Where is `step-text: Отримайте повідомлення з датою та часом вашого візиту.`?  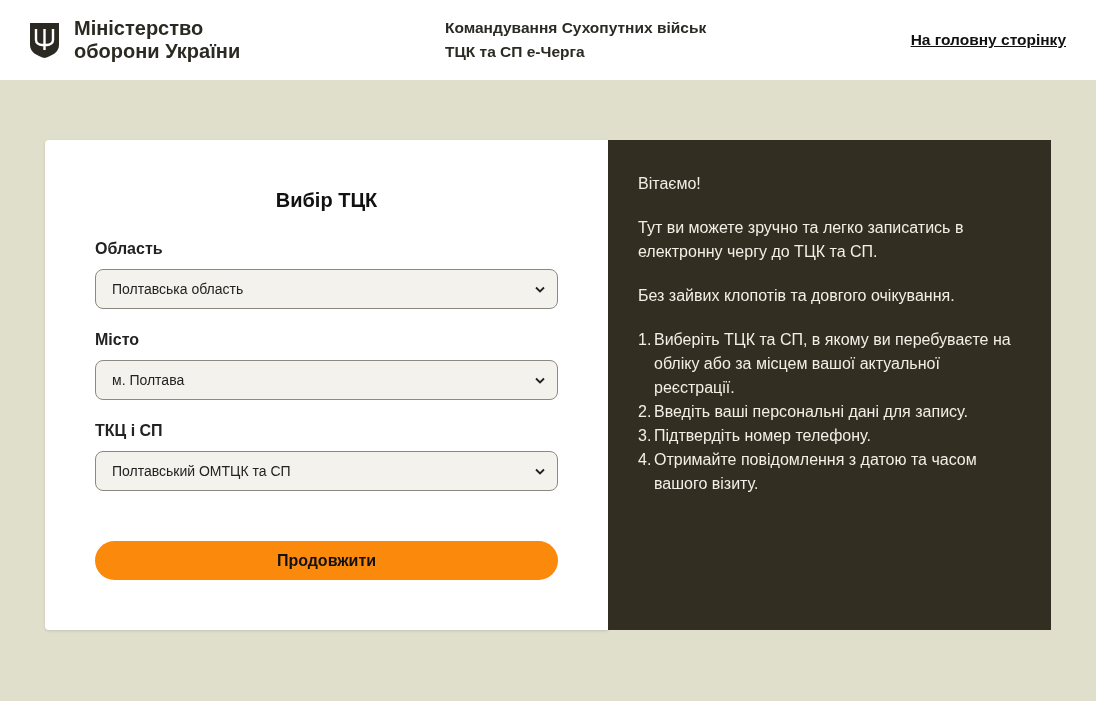 step-text: Отримайте повідомлення з датою та часом вашого візиту. is located at coordinates (816, 472).